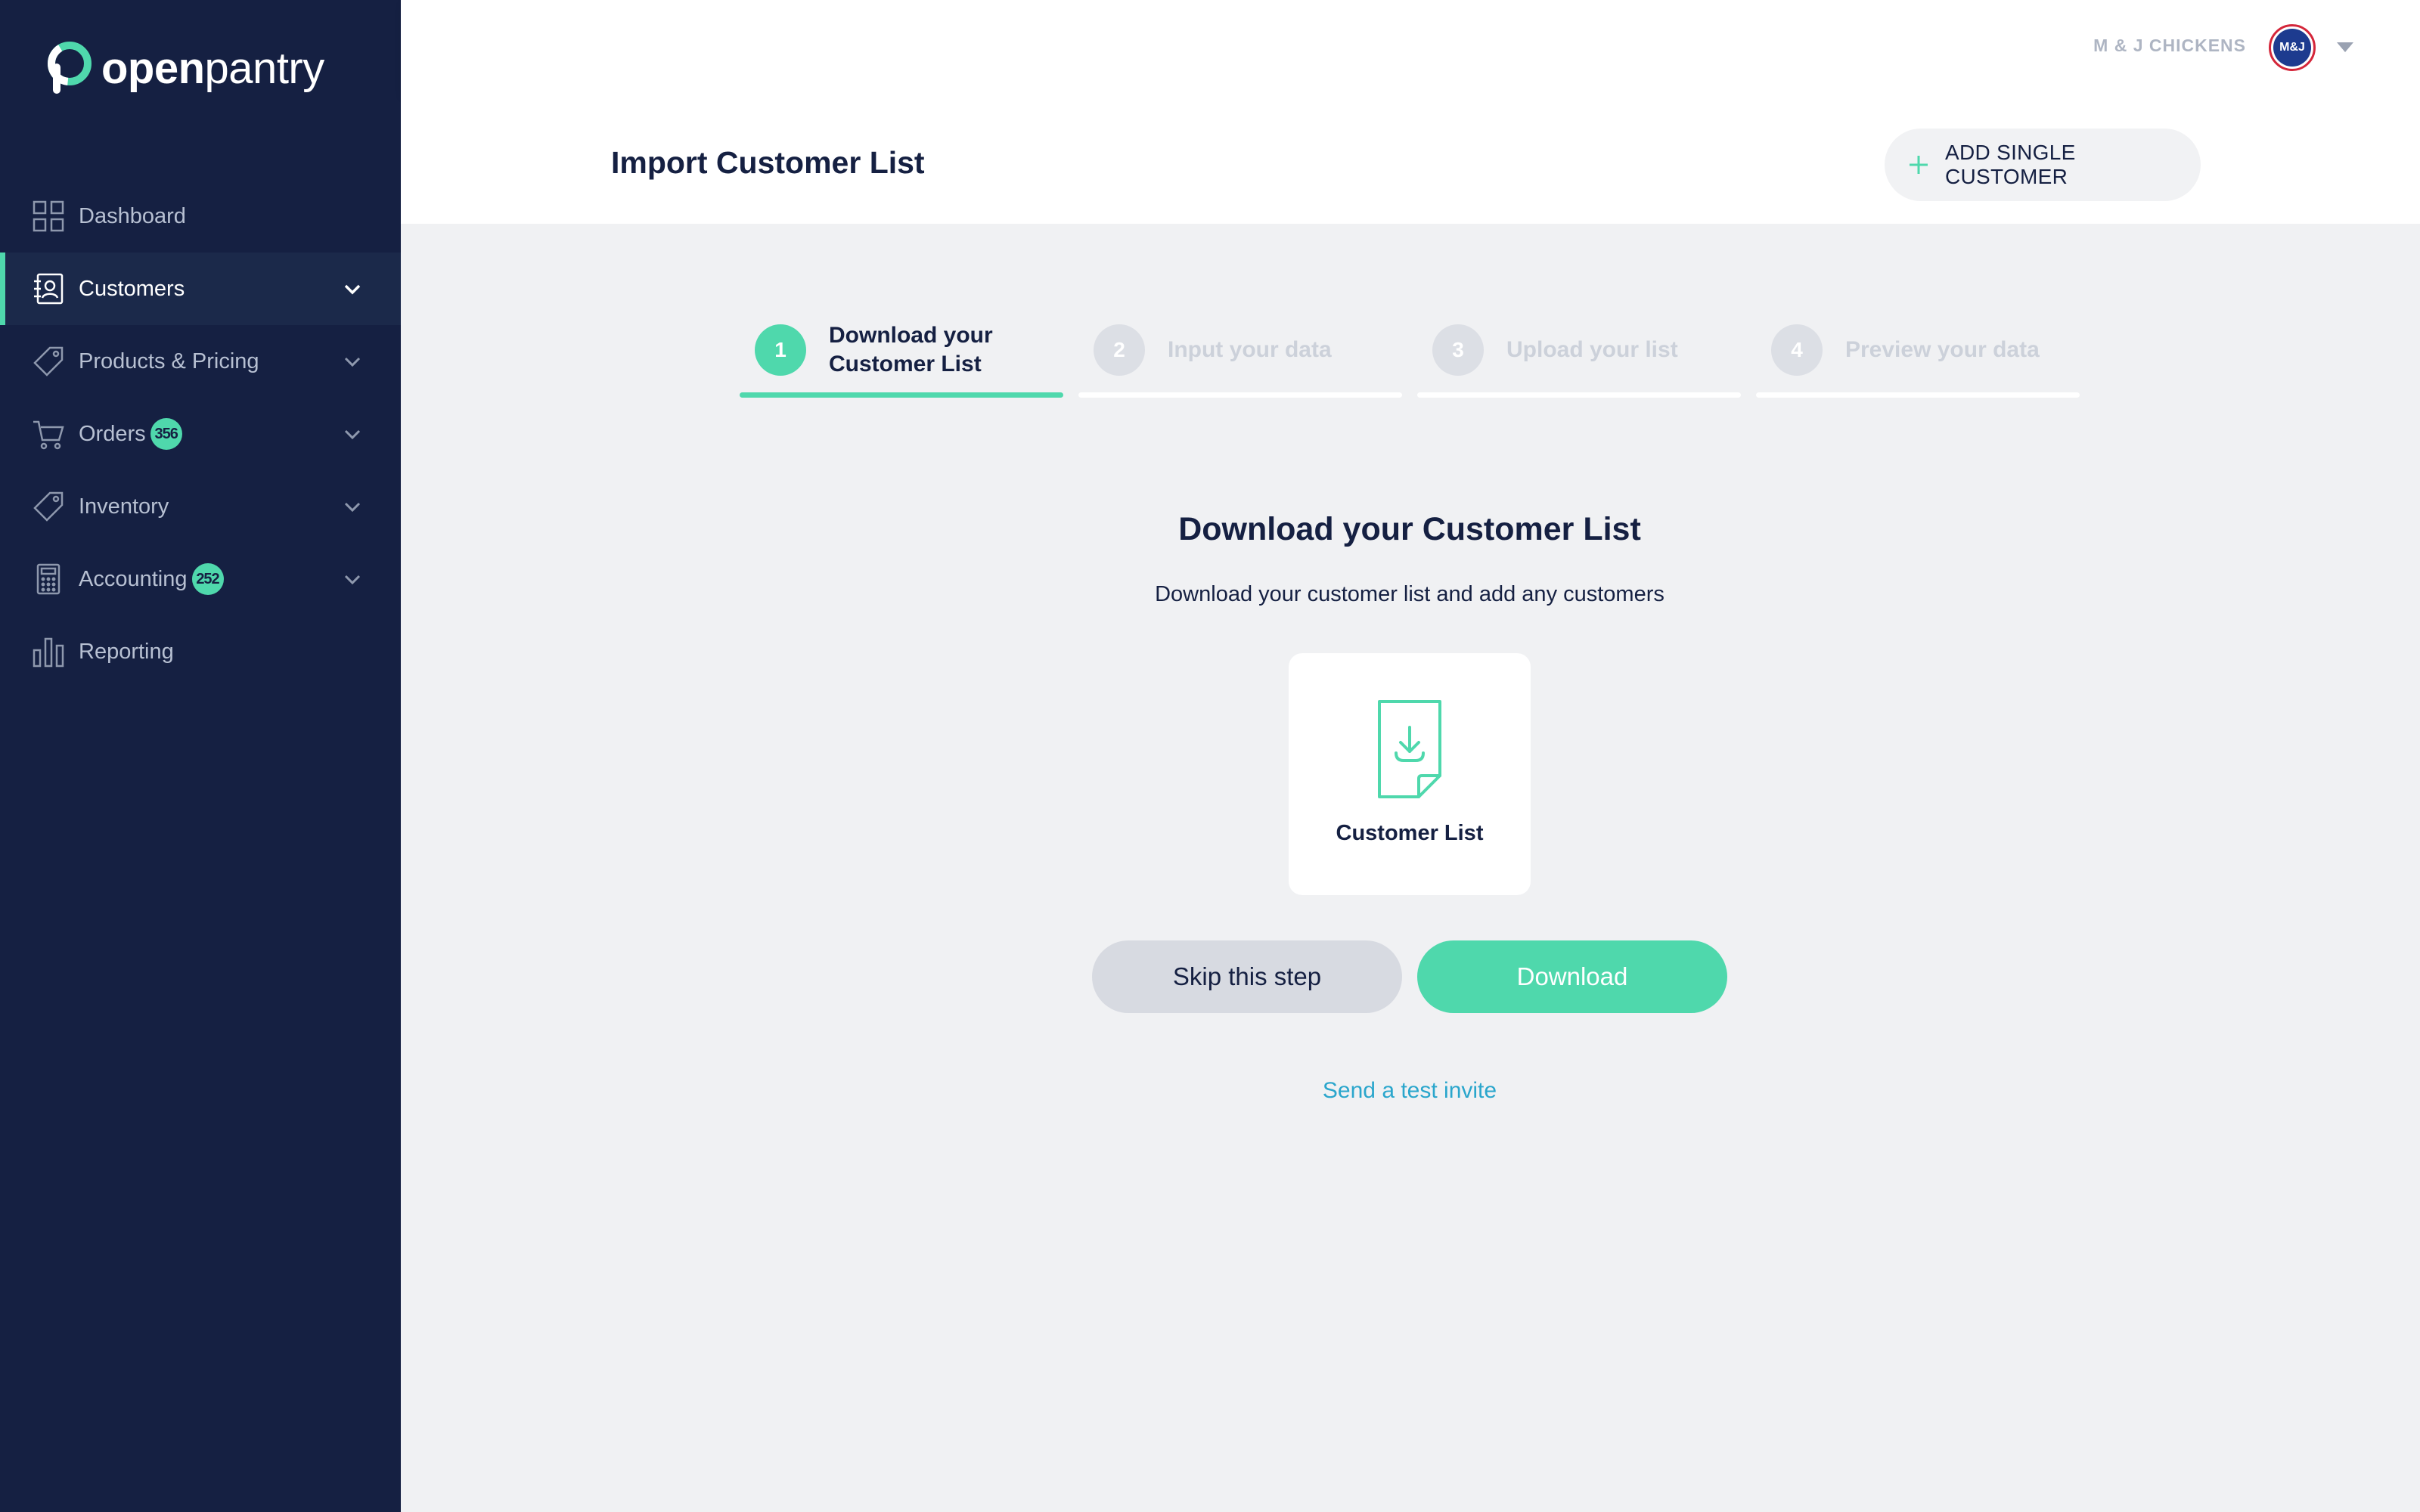 Image resolution: width=2420 pixels, height=1512 pixels. Describe the element at coordinates (768, 162) in the screenshot. I see `page-title: Import Customer List` at that location.